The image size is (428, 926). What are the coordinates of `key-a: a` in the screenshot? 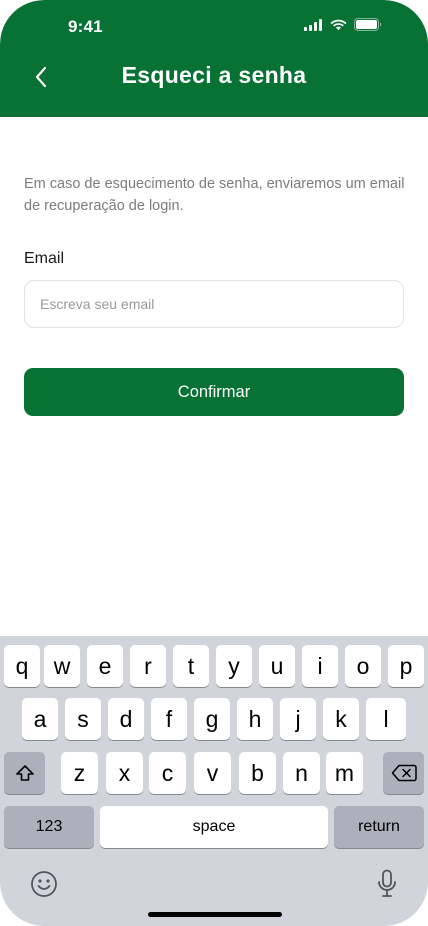 It's located at (40, 719).